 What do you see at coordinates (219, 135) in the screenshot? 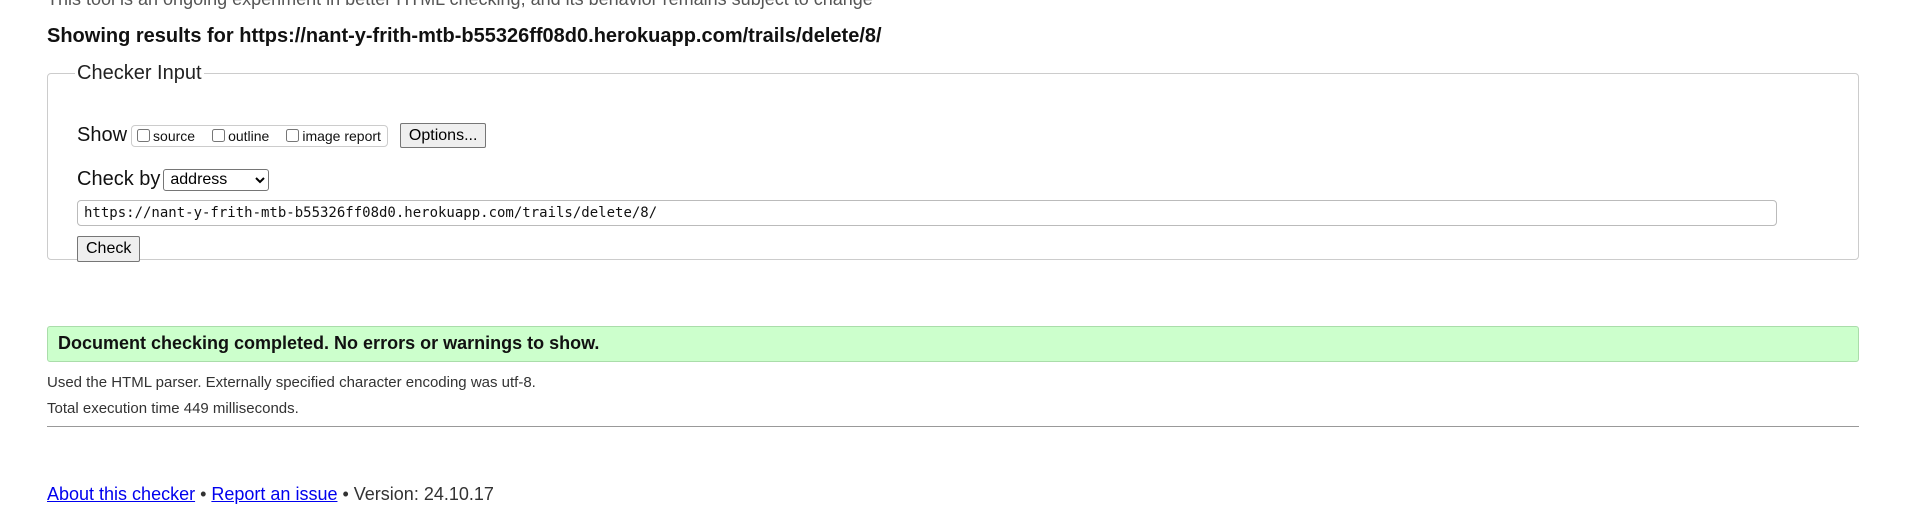
I see `show-outline-checkbox` at bounding box center [219, 135].